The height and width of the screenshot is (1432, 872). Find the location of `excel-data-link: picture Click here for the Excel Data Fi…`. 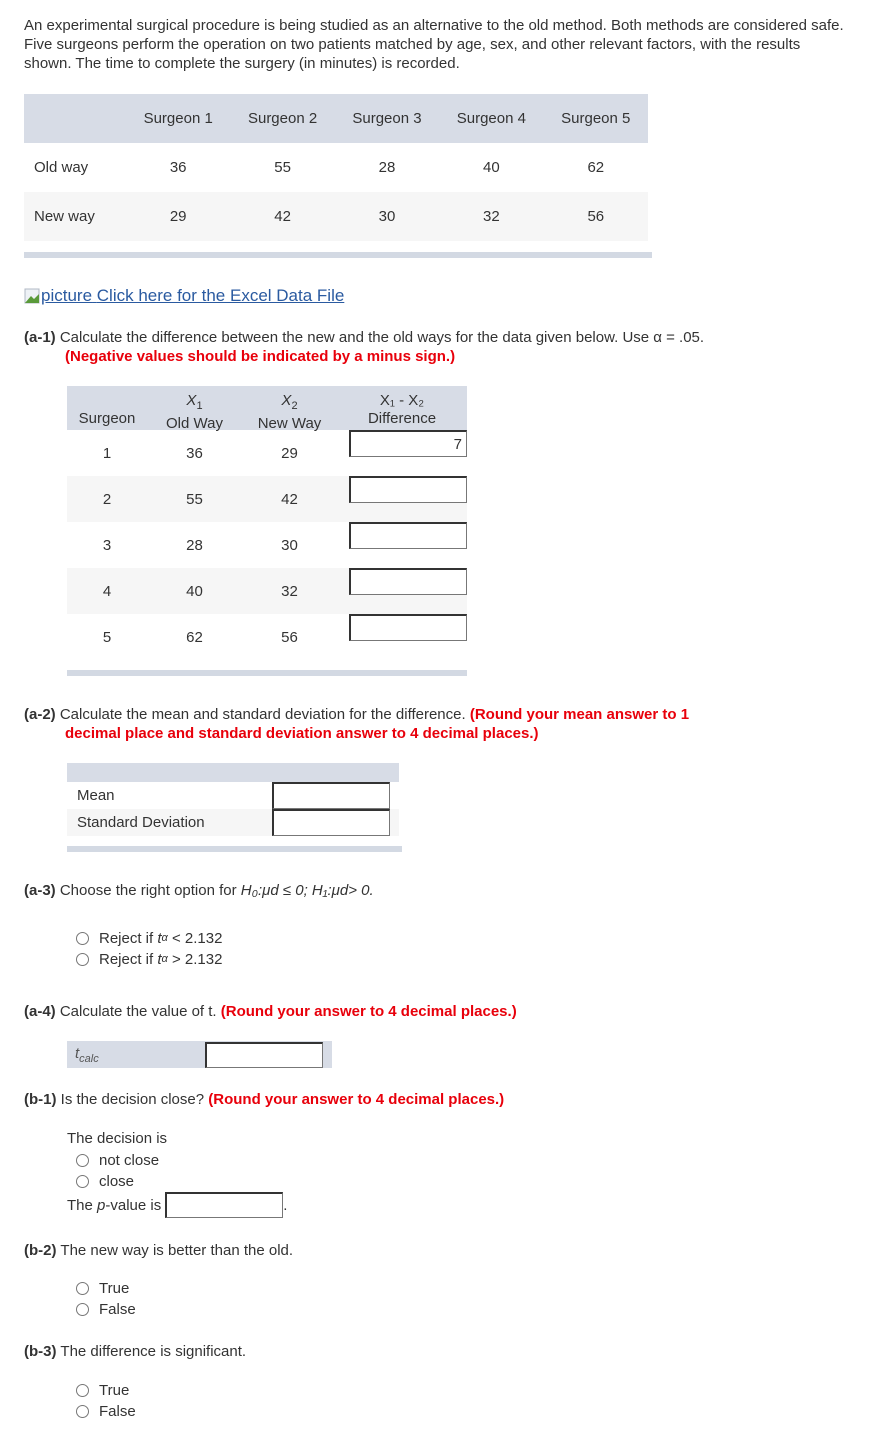

excel-data-link: picture Click here for the Excel Data Fi… is located at coordinates (184, 296).